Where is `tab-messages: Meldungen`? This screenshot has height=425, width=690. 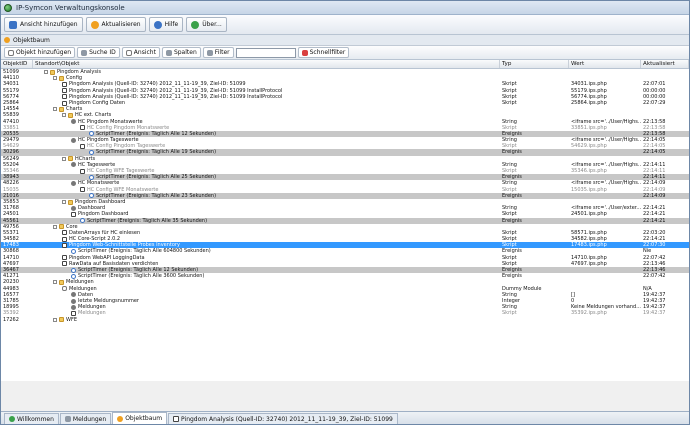 tab-messages: Meldungen is located at coordinates (85, 418).